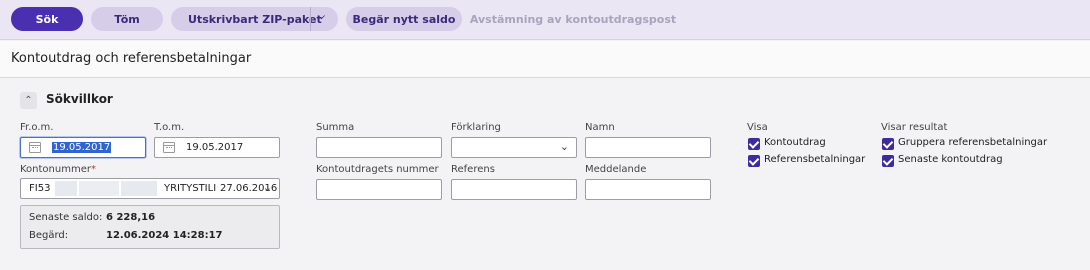 The width and height of the screenshot is (1090, 270). What do you see at coordinates (914, 127) in the screenshot?
I see `results-title: Visar resultat` at bounding box center [914, 127].